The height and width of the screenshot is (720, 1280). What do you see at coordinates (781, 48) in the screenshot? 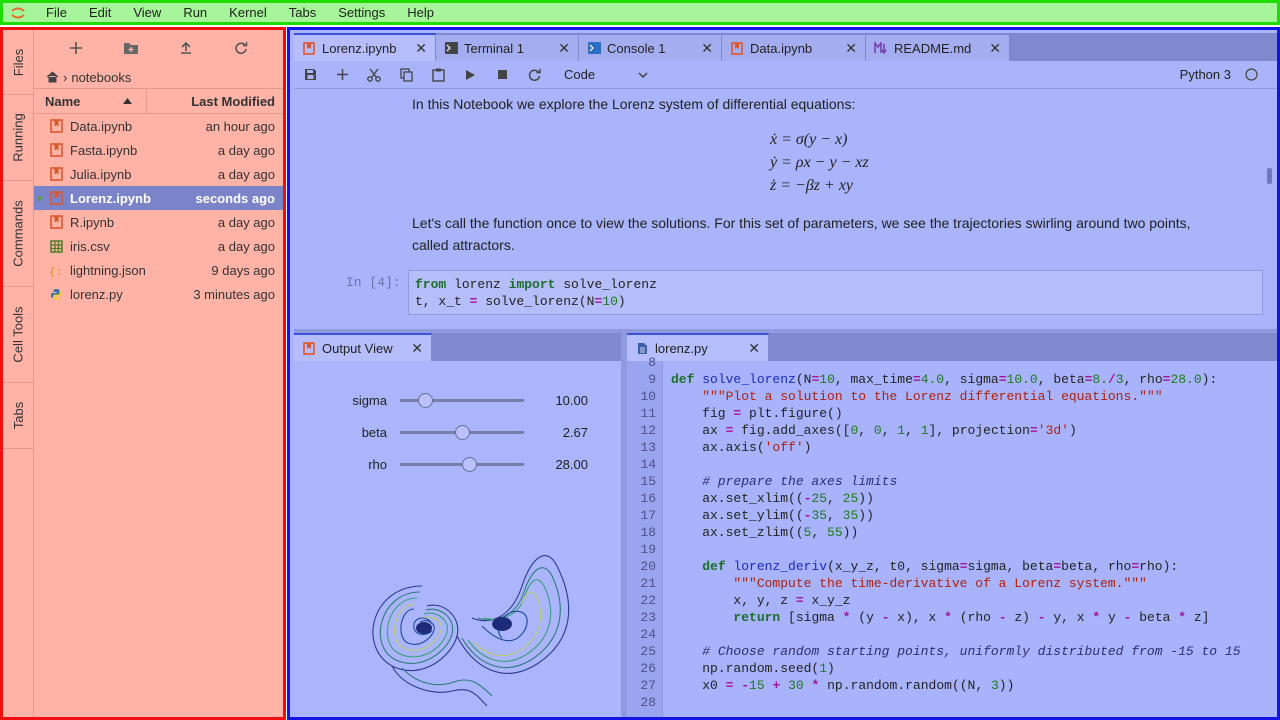
I see `tab-label: Data.ipynb` at bounding box center [781, 48].